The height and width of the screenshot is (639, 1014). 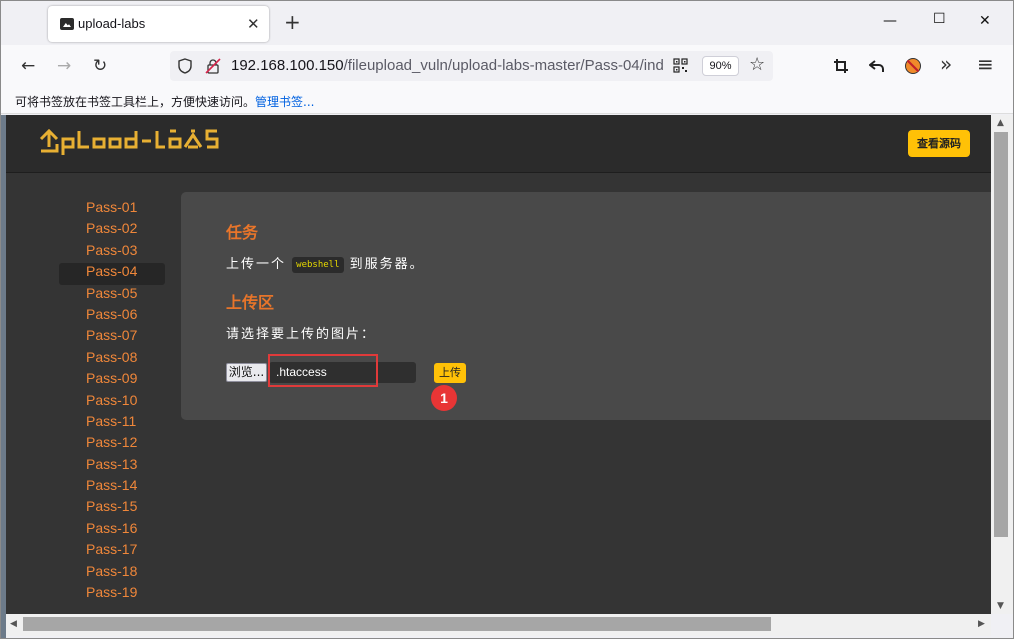 I want to click on sidebar-item-pass-14: Pass-14, so click(x=112, y=487).